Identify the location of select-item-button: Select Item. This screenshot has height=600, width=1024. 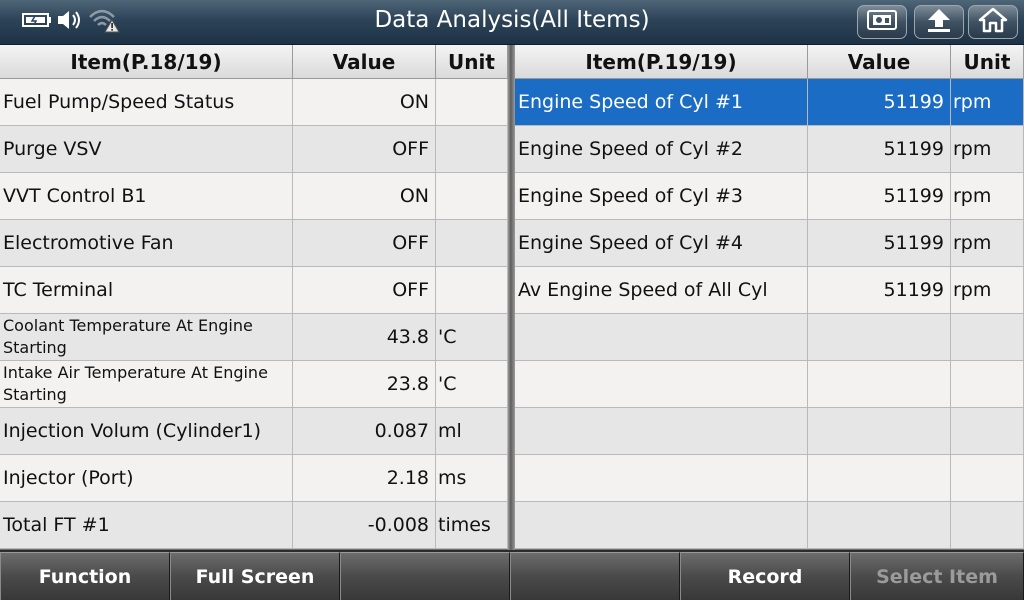
(937, 576).